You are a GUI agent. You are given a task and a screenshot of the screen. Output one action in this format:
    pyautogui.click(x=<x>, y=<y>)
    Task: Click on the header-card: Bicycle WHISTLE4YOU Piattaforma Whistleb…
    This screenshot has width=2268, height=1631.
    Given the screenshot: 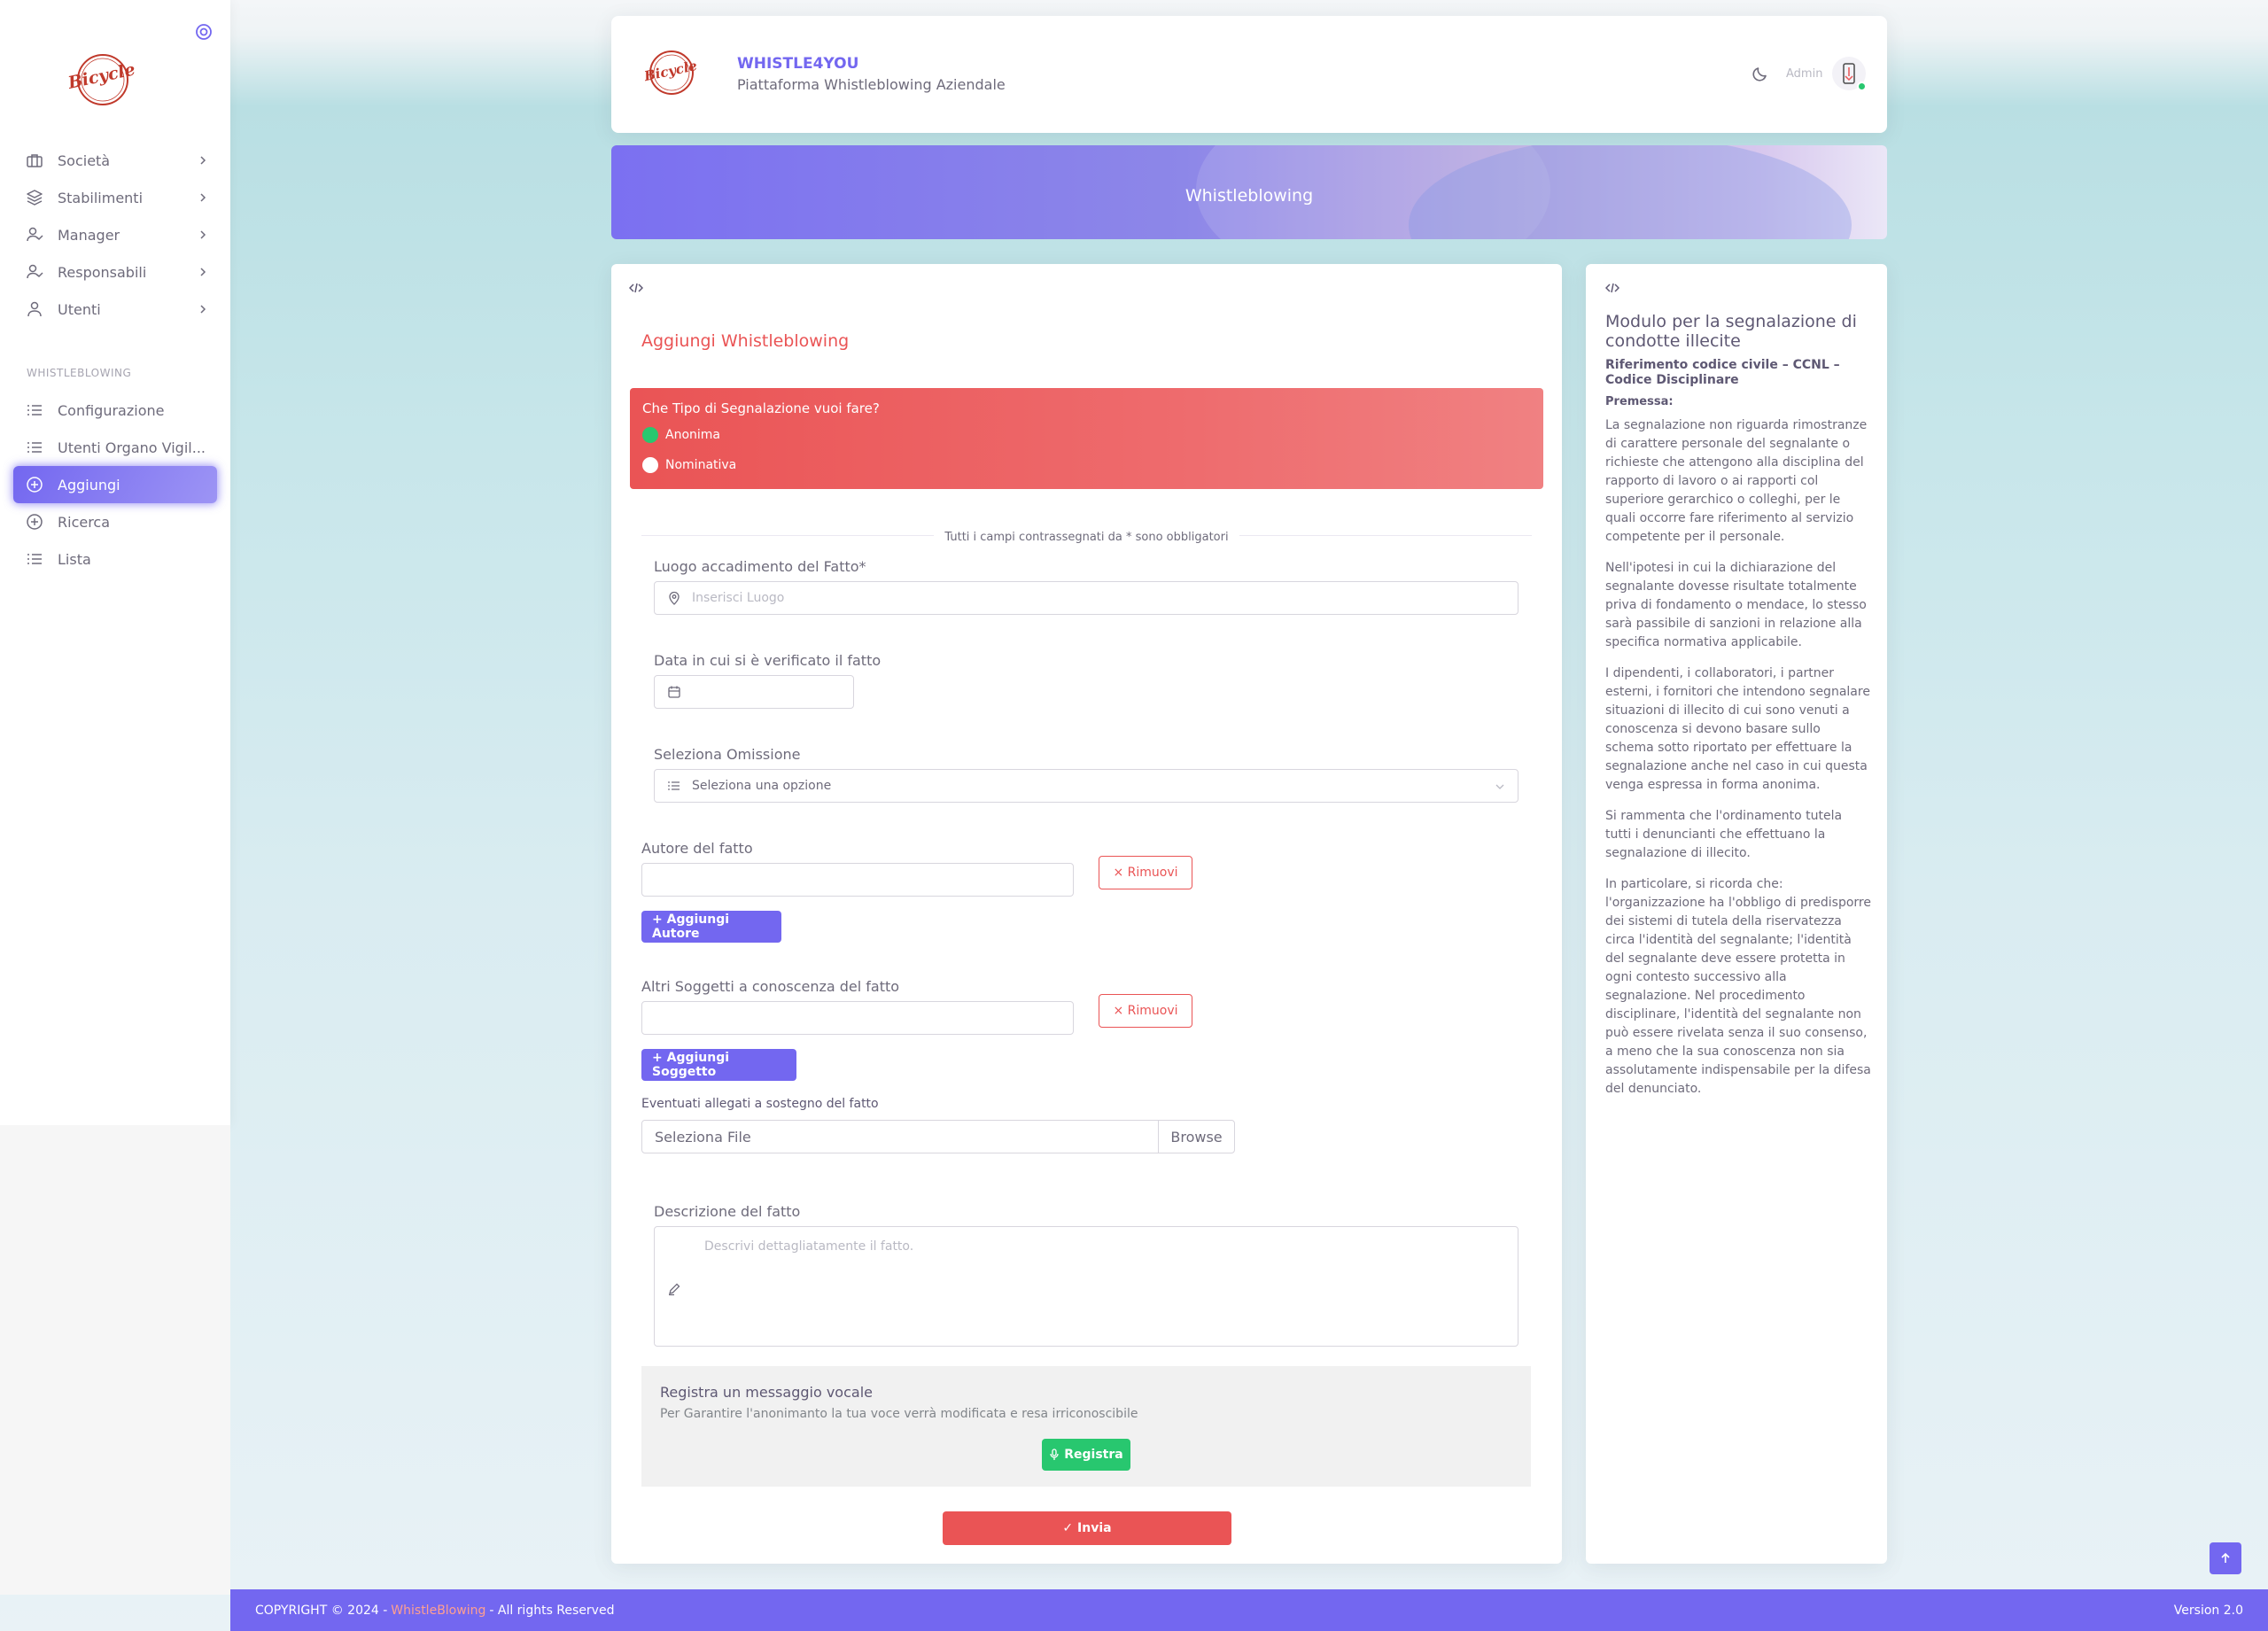 What is the action you would take?
    pyautogui.click(x=1249, y=74)
    